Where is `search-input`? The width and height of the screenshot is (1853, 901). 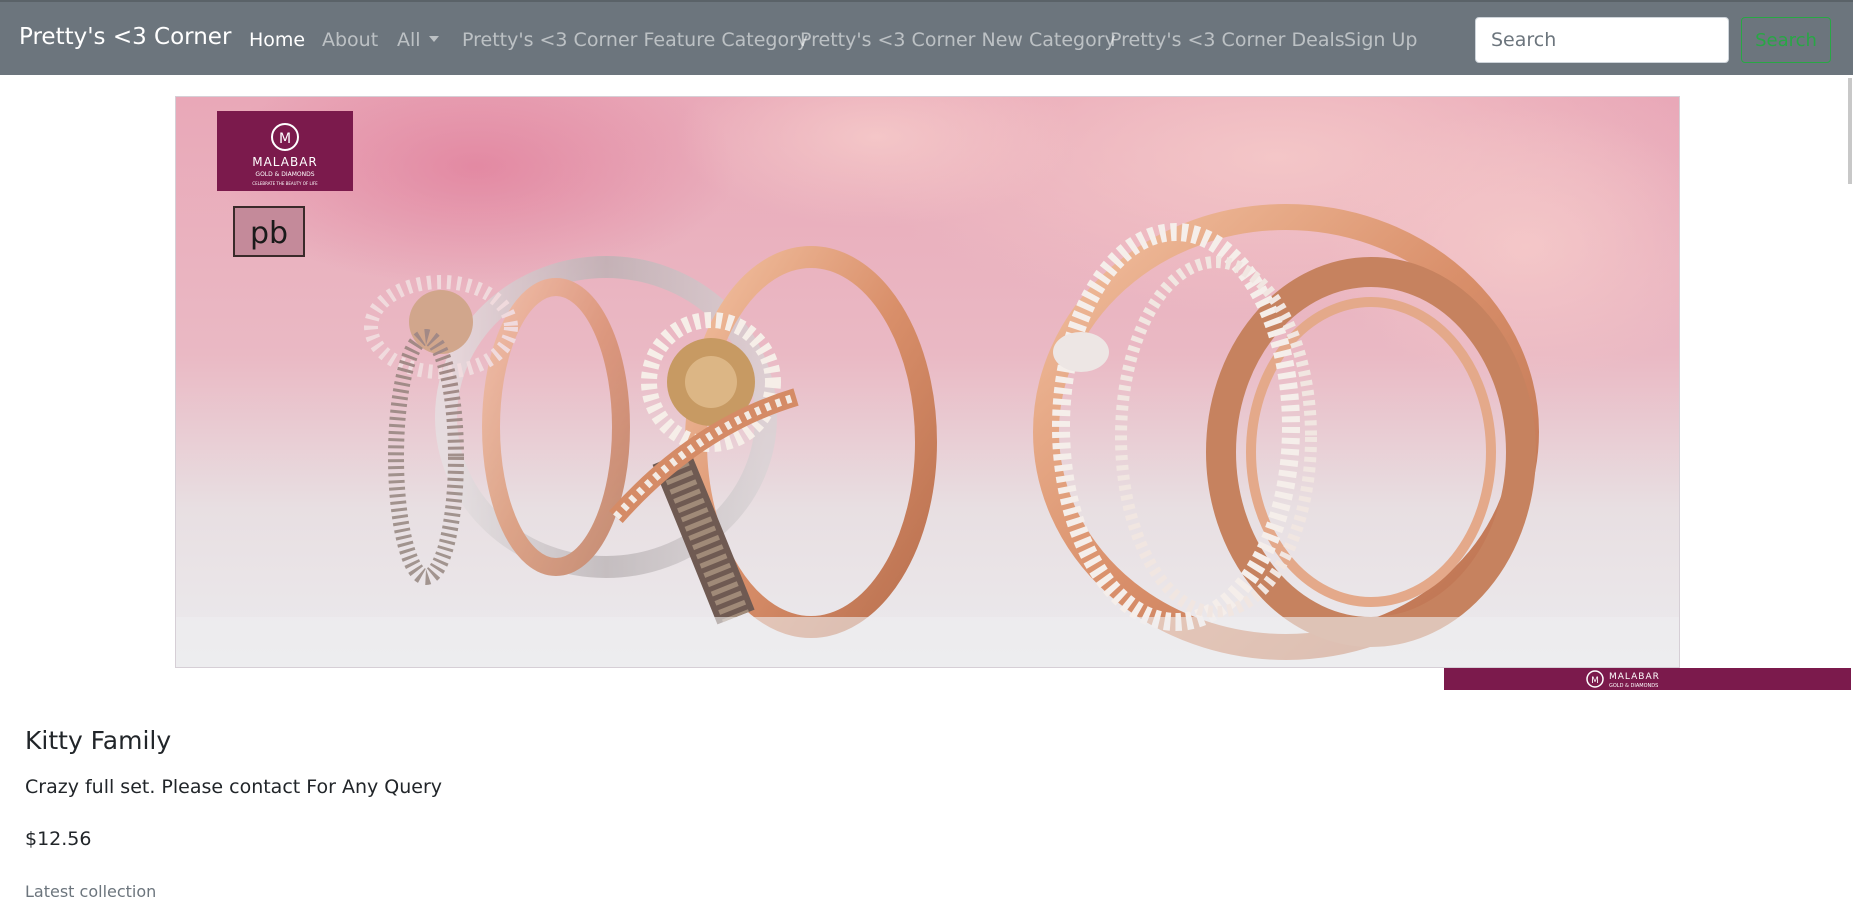
search-input is located at coordinates (1602, 40).